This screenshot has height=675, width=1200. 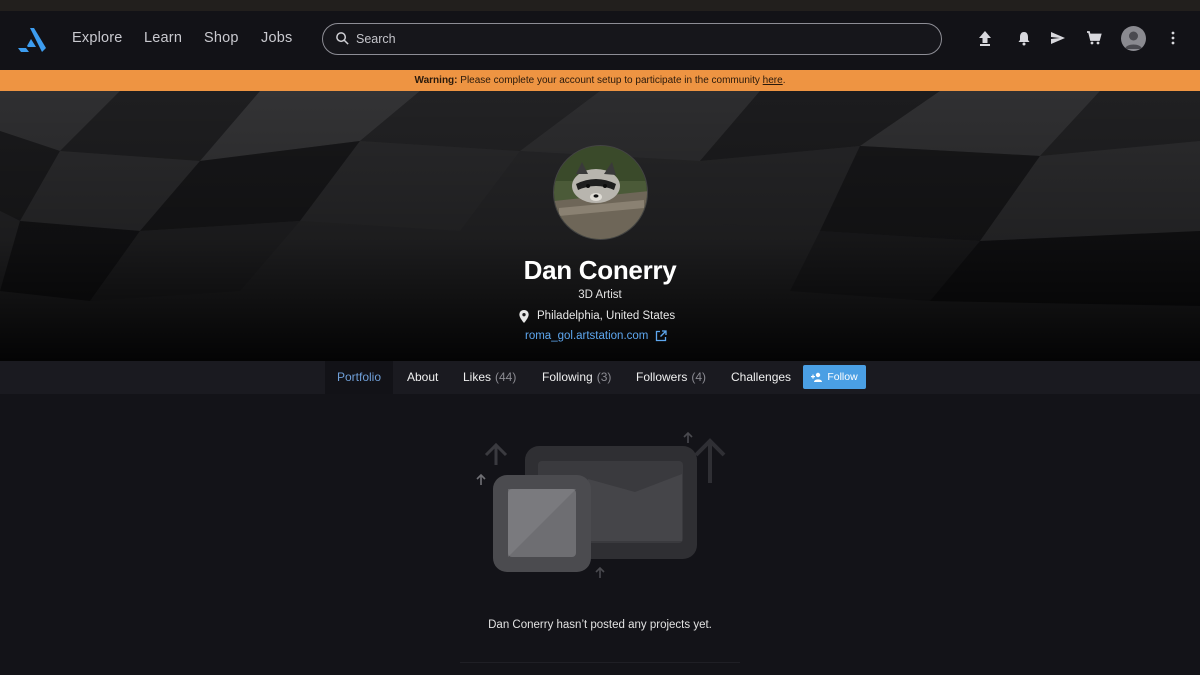 I want to click on raccoon-avatar-image, so click(x=600, y=192).